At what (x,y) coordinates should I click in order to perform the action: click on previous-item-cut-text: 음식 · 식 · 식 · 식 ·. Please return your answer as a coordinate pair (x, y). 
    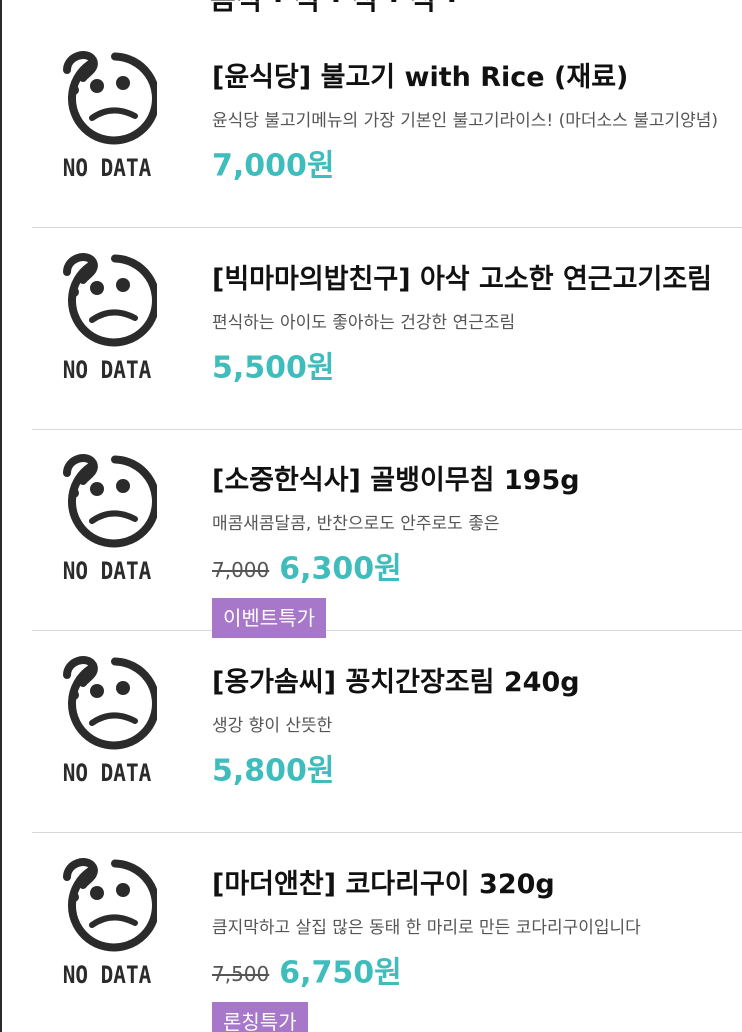
    Looking at the image, I should click on (334, 9).